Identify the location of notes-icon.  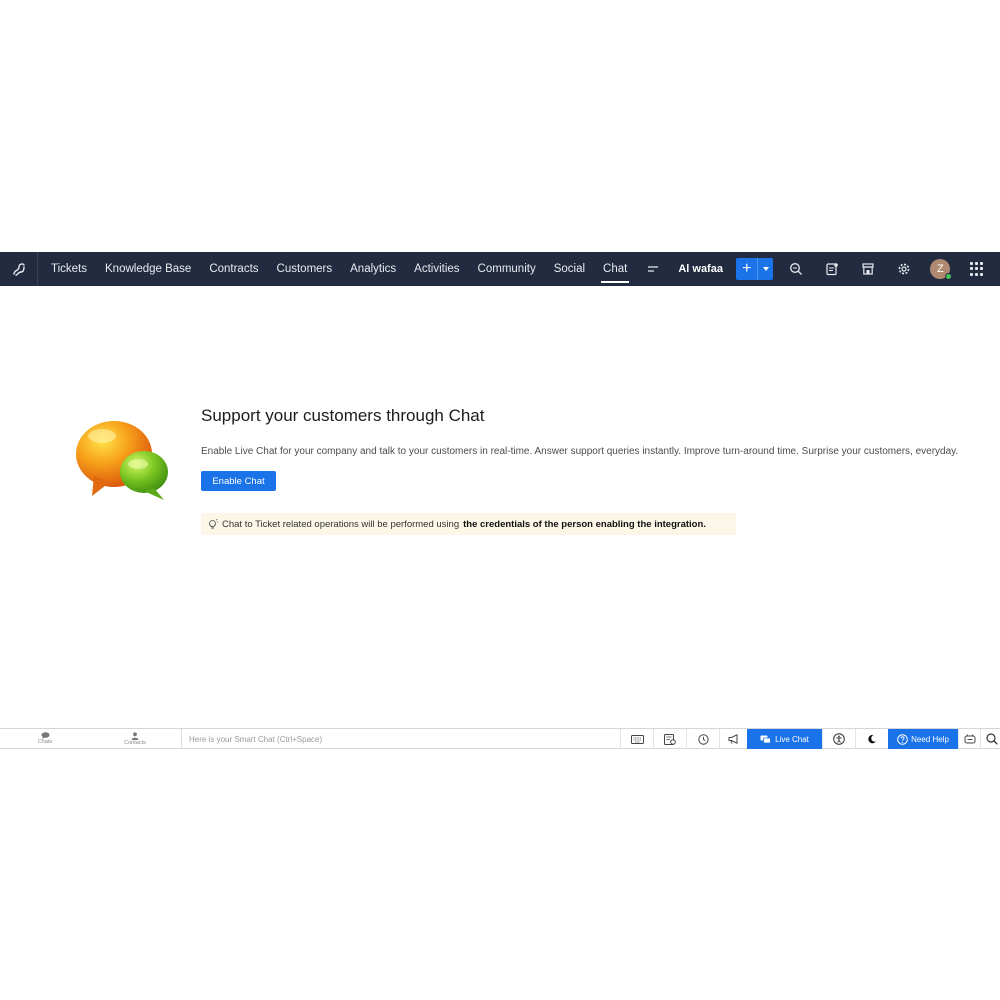
(832, 269).